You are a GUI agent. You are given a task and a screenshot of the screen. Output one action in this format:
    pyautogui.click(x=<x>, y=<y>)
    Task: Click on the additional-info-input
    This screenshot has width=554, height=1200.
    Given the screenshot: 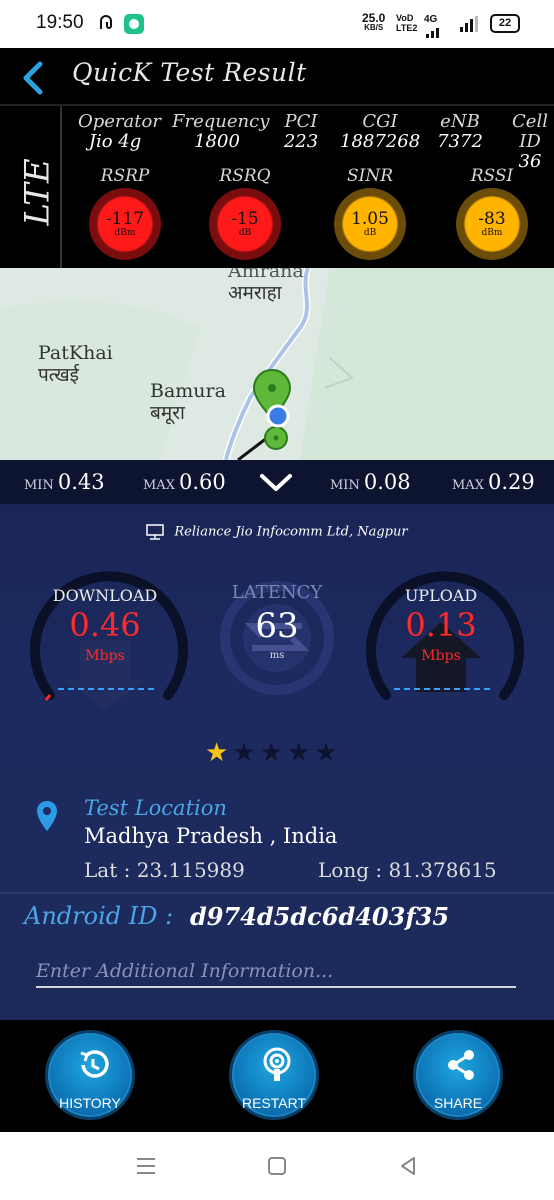 What is the action you would take?
    pyautogui.click(x=276, y=972)
    